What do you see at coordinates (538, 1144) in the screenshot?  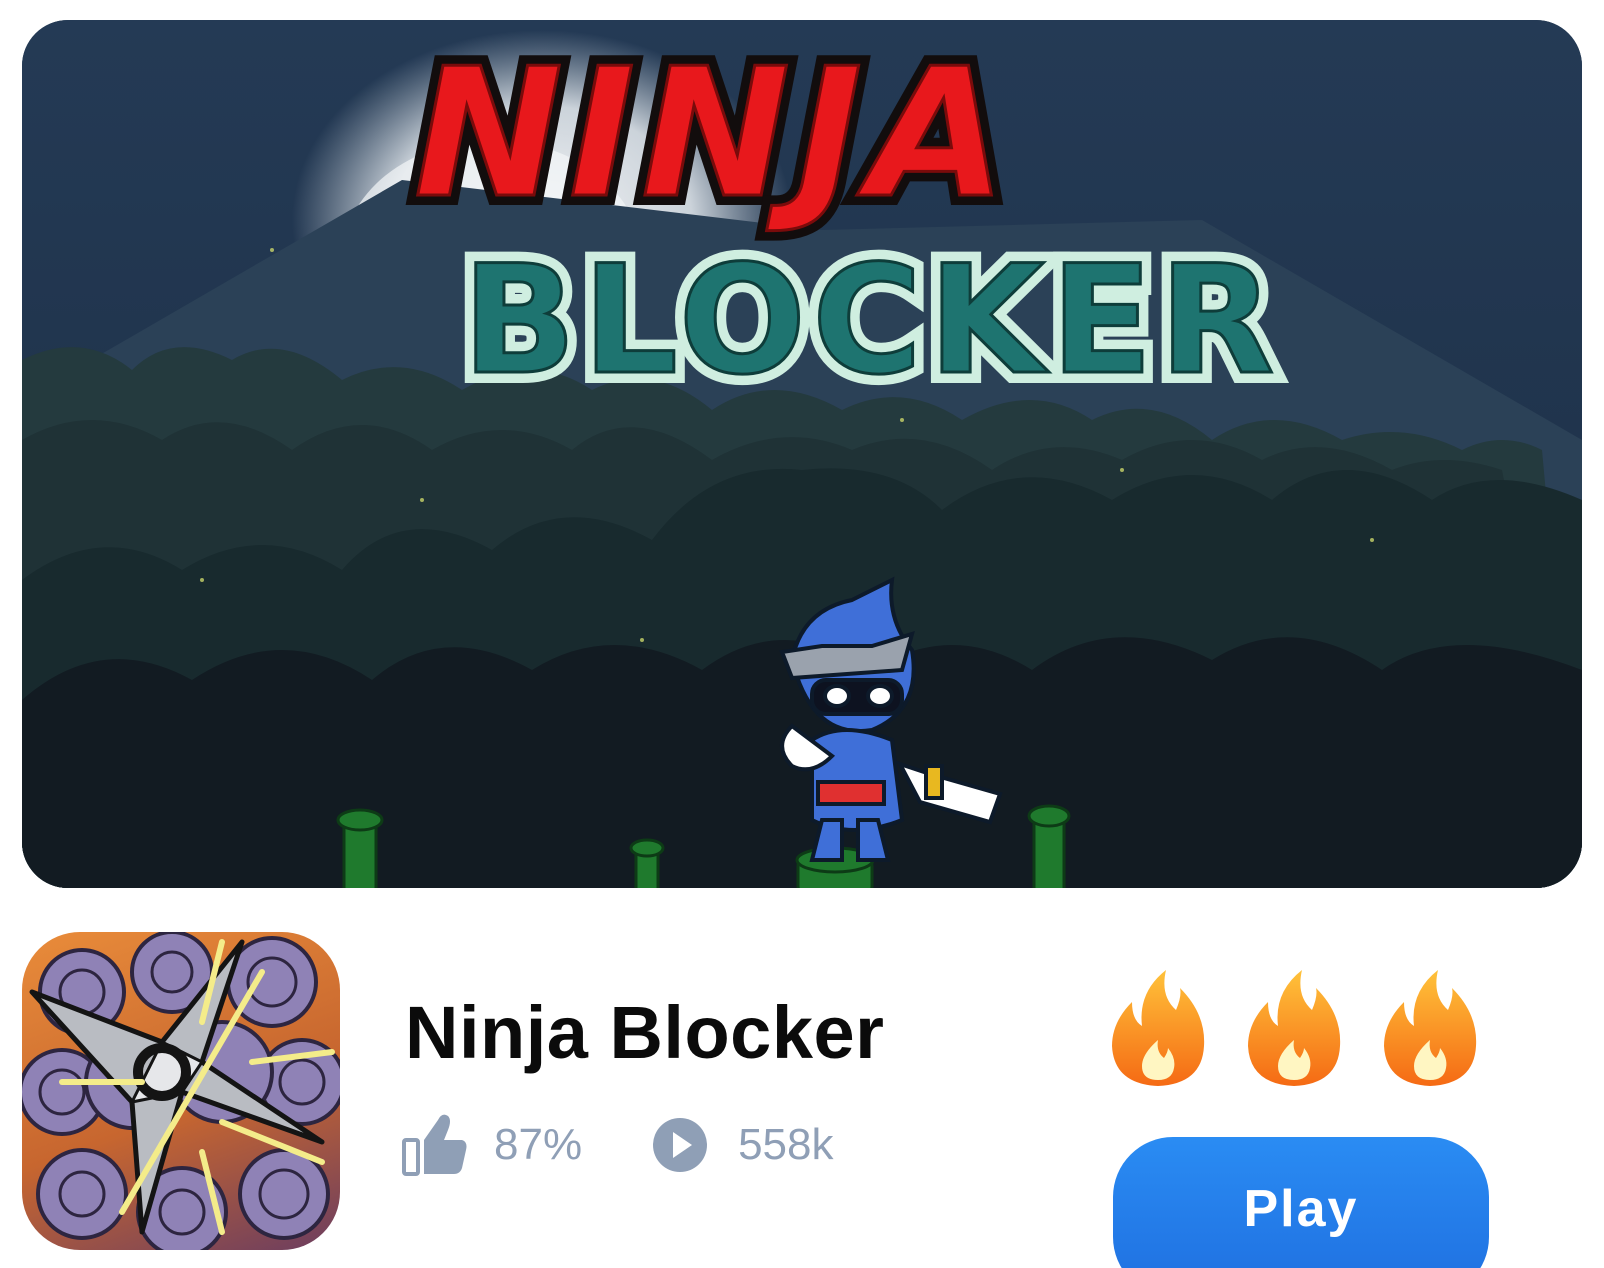 I see `rating-value: 87%` at bounding box center [538, 1144].